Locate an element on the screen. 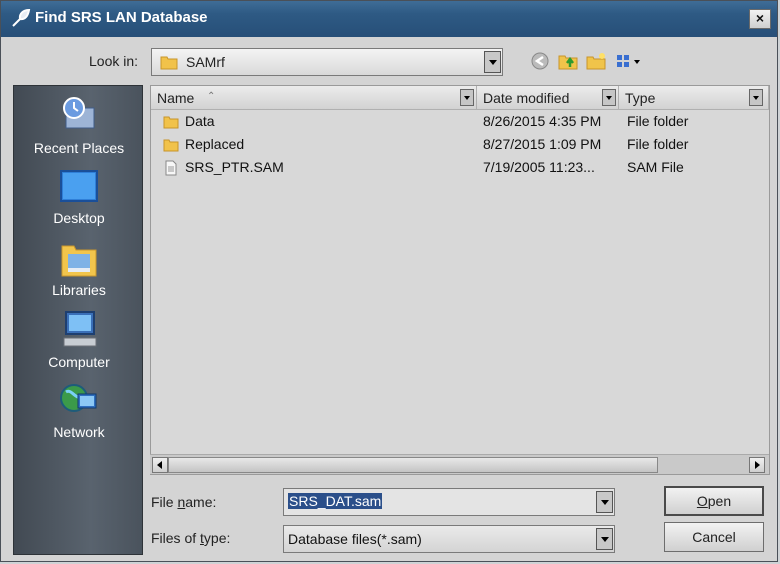  look-in-value: SAMrf is located at coordinates (205, 62).